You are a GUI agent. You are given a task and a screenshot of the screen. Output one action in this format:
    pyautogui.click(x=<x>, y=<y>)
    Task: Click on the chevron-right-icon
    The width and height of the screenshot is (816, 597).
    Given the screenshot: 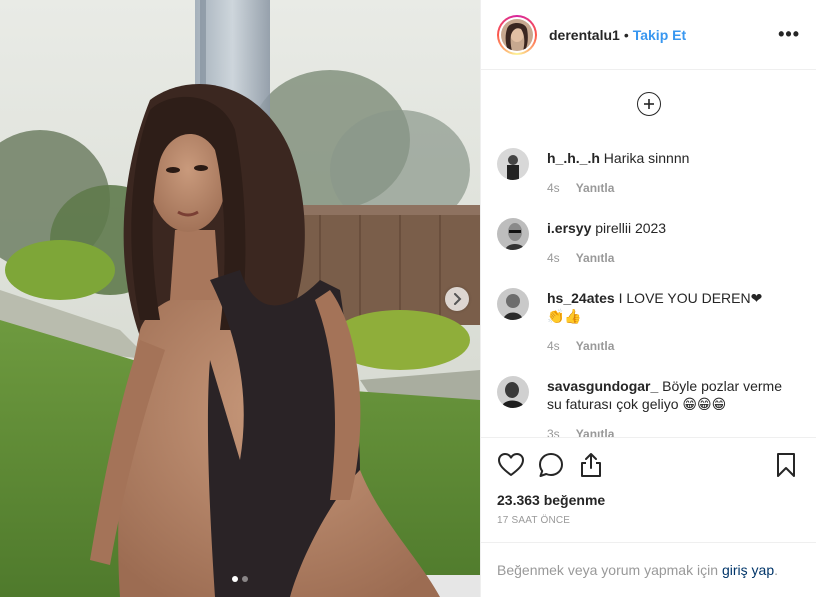 What is the action you would take?
    pyautogui.click(x=458, y=299)
    